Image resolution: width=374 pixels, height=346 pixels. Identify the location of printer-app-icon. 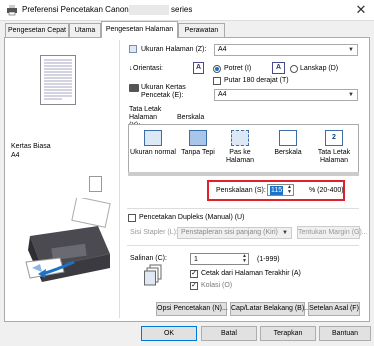
(12, 10).